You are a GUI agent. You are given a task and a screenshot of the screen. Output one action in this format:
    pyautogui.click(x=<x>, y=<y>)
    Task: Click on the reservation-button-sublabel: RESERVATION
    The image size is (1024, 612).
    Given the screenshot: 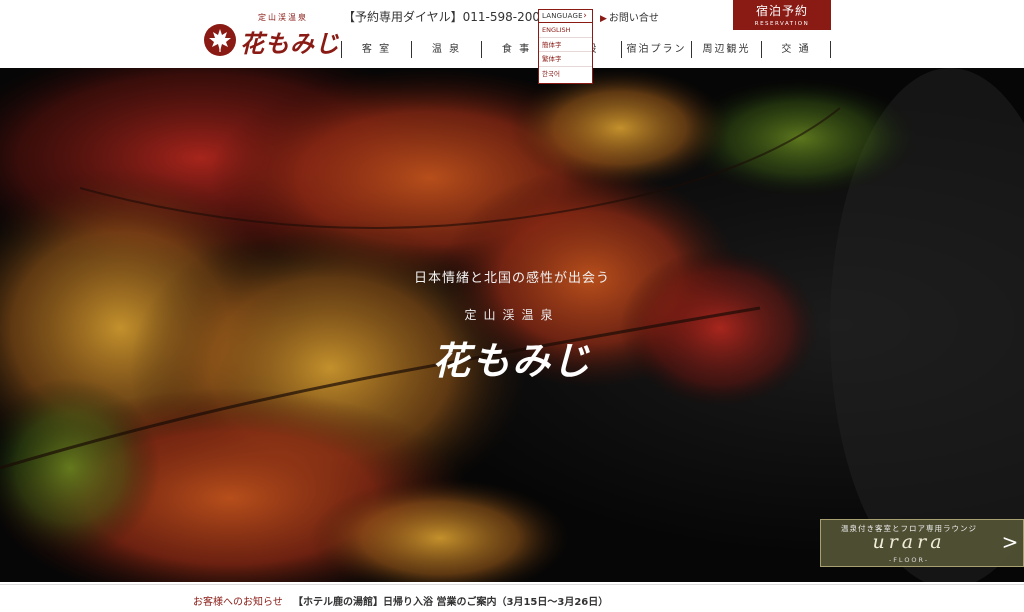 What is the action you would take?
    pyautogui.click(x=782, y=24)
    